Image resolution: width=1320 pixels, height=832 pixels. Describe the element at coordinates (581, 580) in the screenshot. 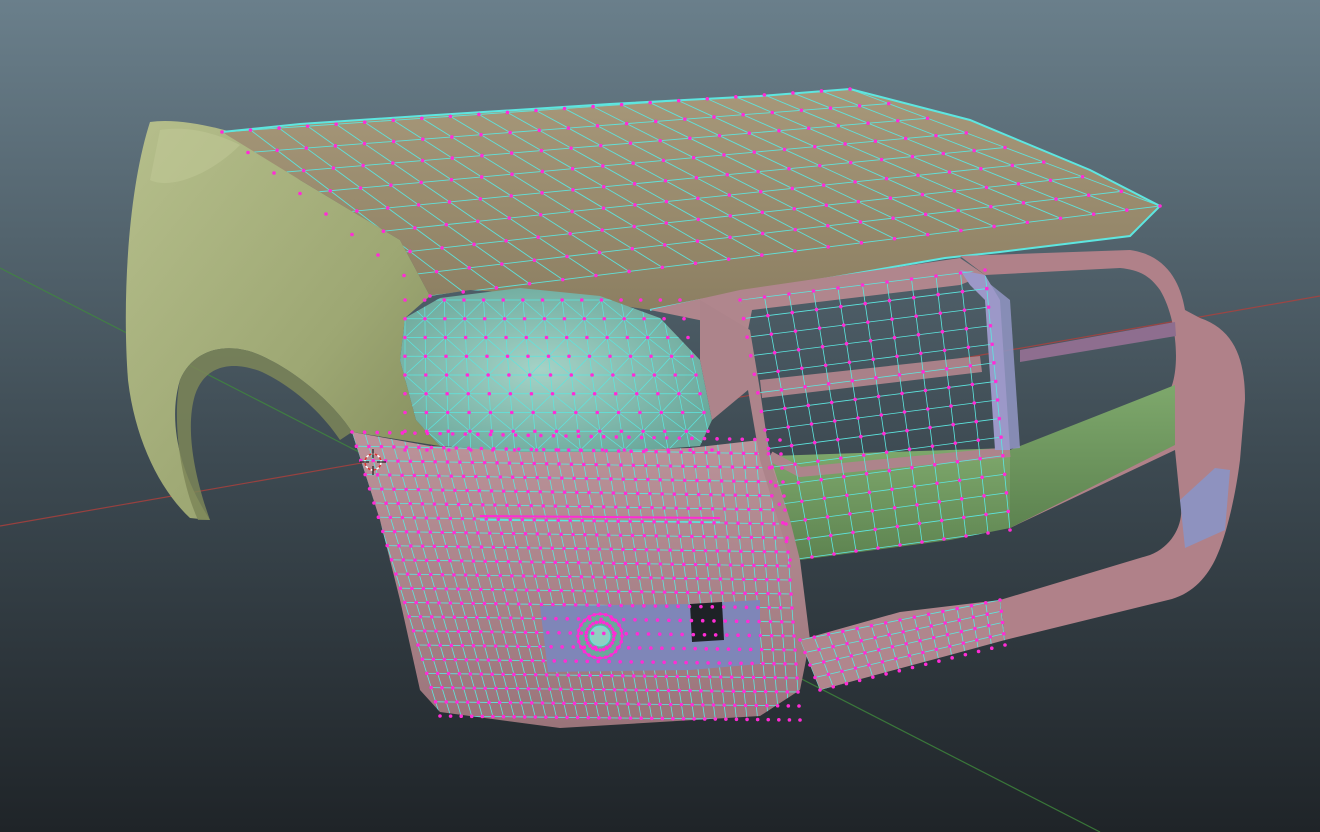

I see `bumper-front-mesh` at that location.